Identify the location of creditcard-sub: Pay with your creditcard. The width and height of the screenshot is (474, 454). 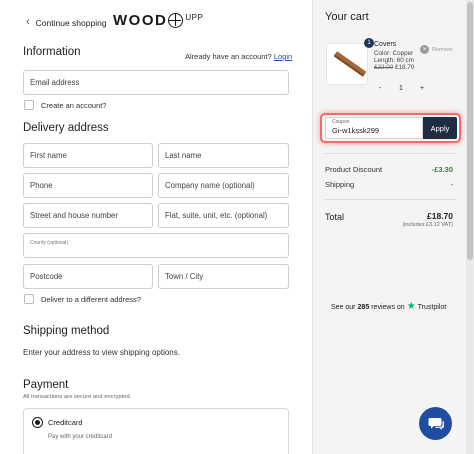
(80, 437).